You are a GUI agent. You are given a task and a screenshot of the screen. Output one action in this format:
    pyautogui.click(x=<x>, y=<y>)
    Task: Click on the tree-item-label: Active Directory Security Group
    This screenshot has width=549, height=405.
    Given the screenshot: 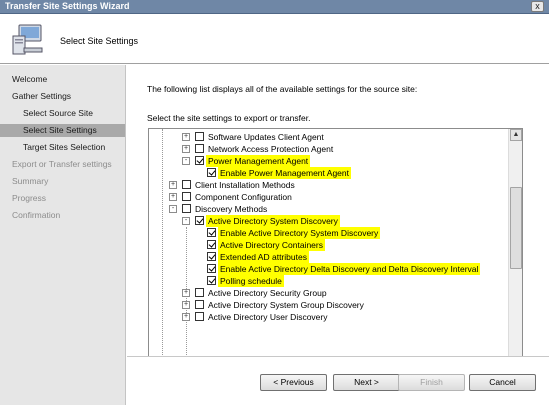 What is the action you would take?
    pyautogui.click(x=267, y=293)
    